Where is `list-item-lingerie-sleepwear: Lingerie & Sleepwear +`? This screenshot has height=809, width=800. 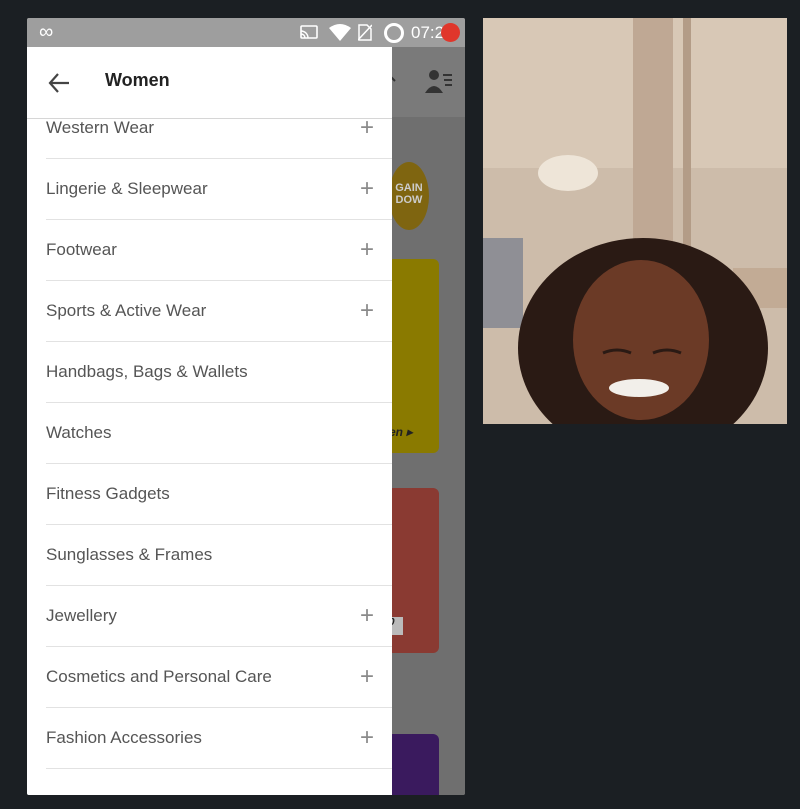
list-item-lingerie-sleepwear: Lingerie & Sleepwear + is located at coordinates (219, 189).